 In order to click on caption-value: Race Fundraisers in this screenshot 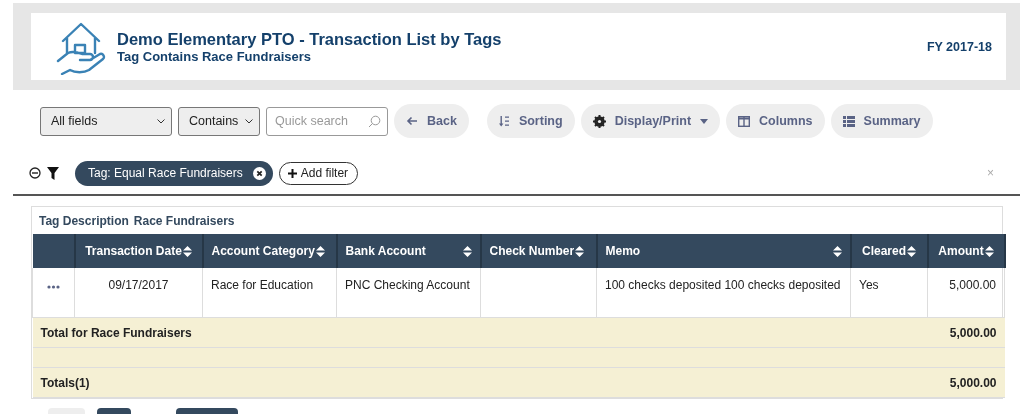, I will do `click(184, 220)`.